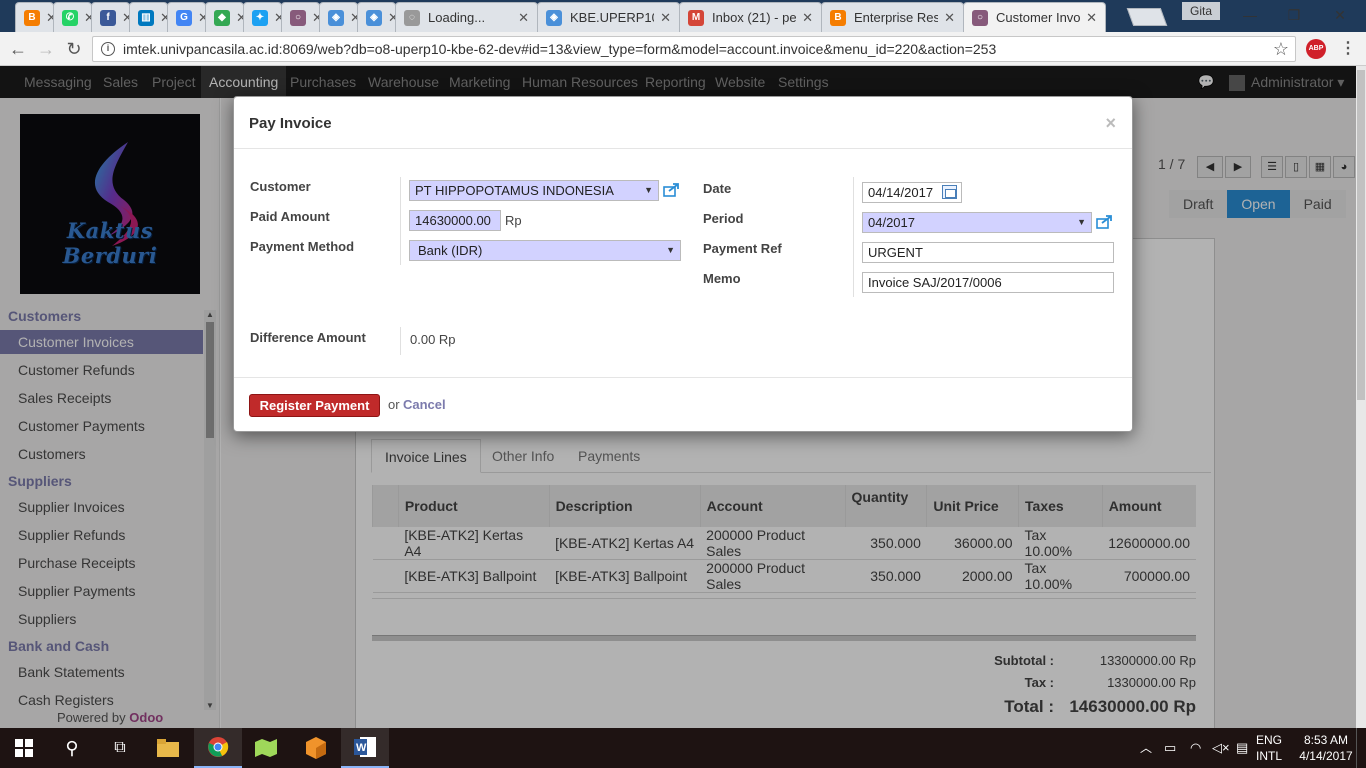 The image size is (1366, 768). Describe the element at coordinates (46, 49) in the screenshot. I see `forward-arrow-icon: →` at that location.